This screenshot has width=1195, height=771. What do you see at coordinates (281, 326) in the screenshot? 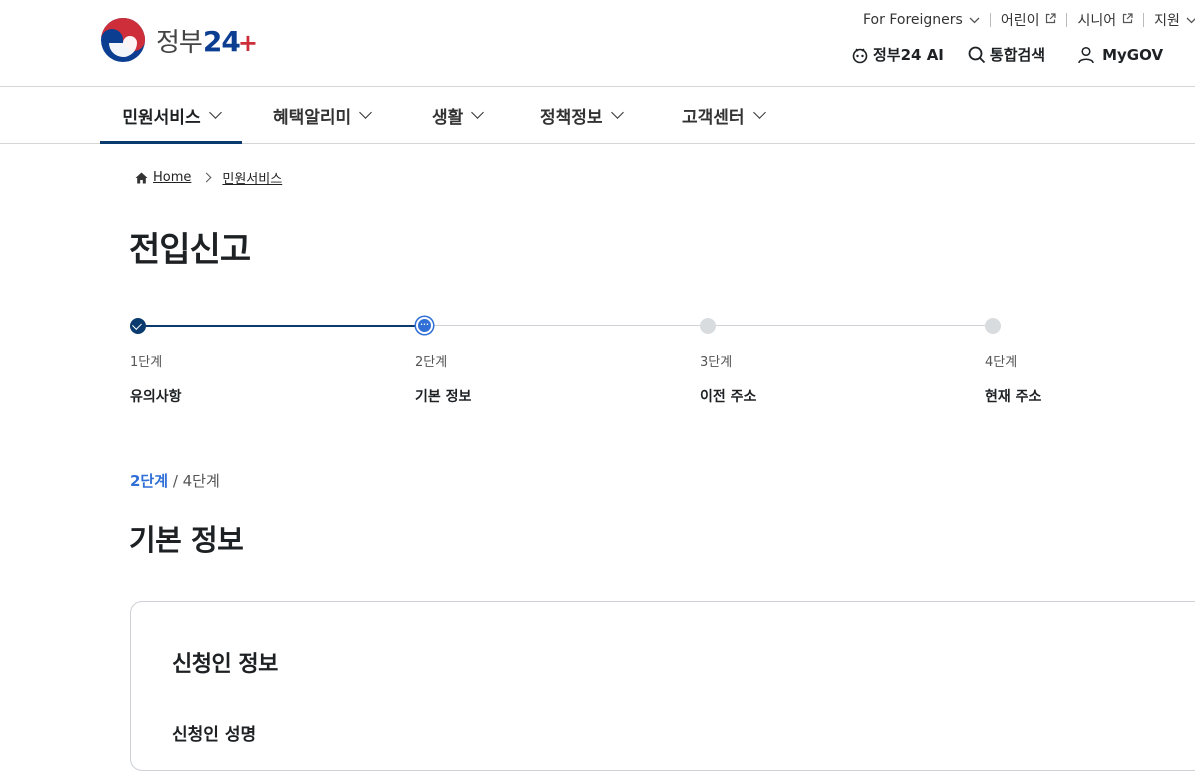
I see `step-connector-done` at bounding box center [281, 326].